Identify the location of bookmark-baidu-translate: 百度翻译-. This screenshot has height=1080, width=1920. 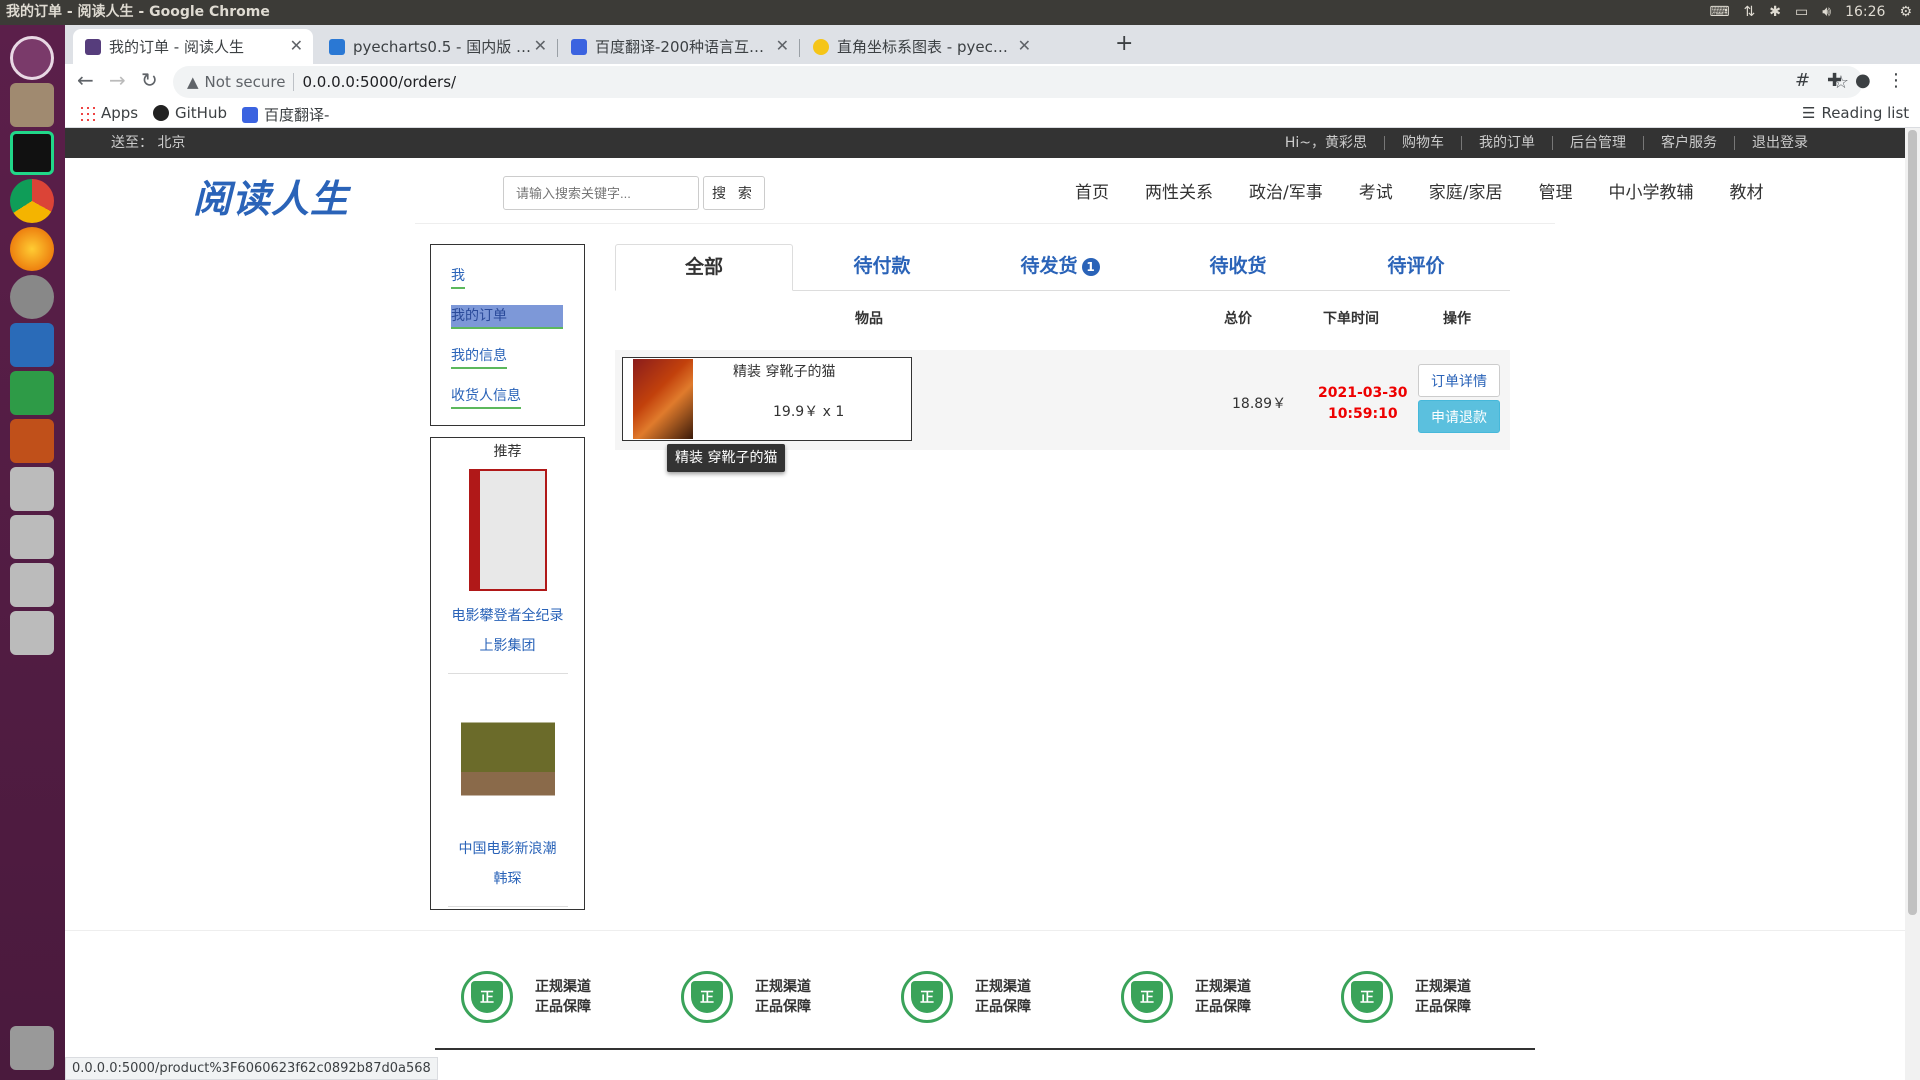
(285, 114).